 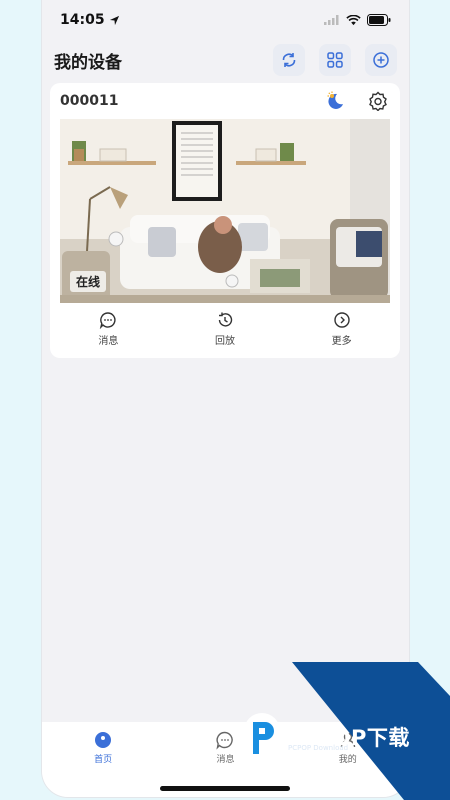 I want to click on playback-icon, so click(x=225, y=319).